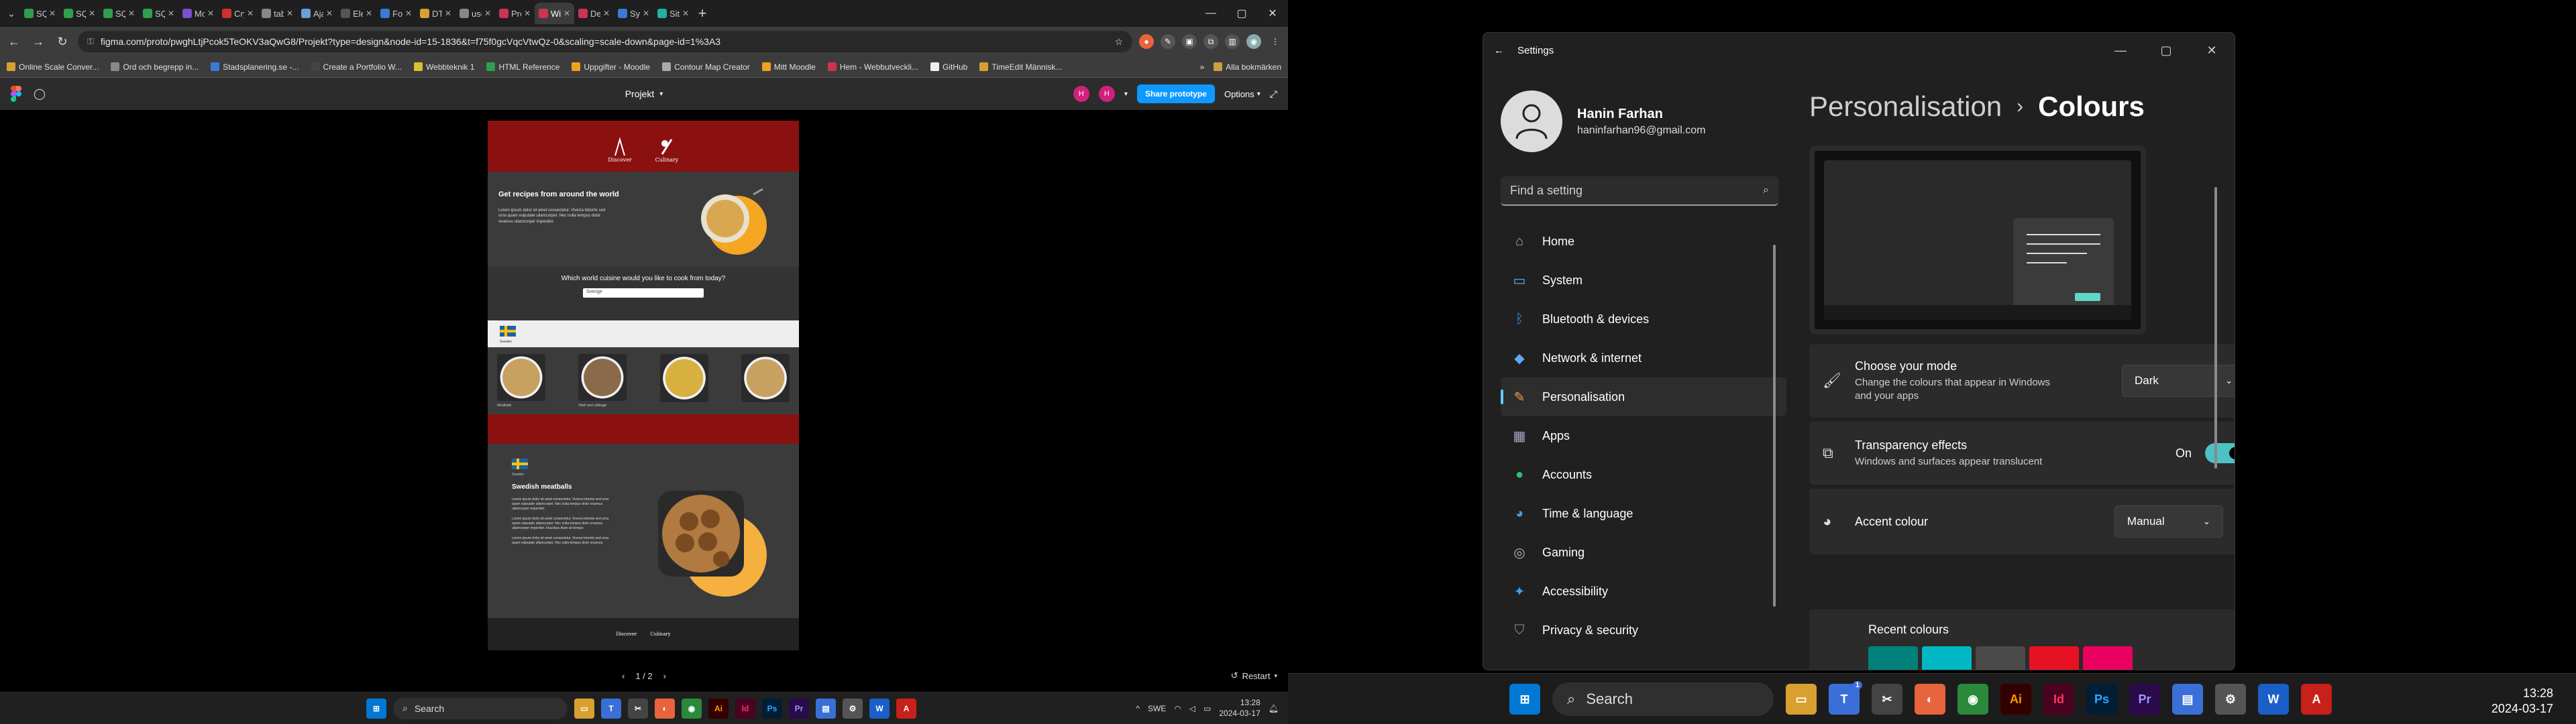 Image resolution: width=2576 pixels, height=724 pixels. I want to click on browser-tab: Site✕, so click(673, 13).